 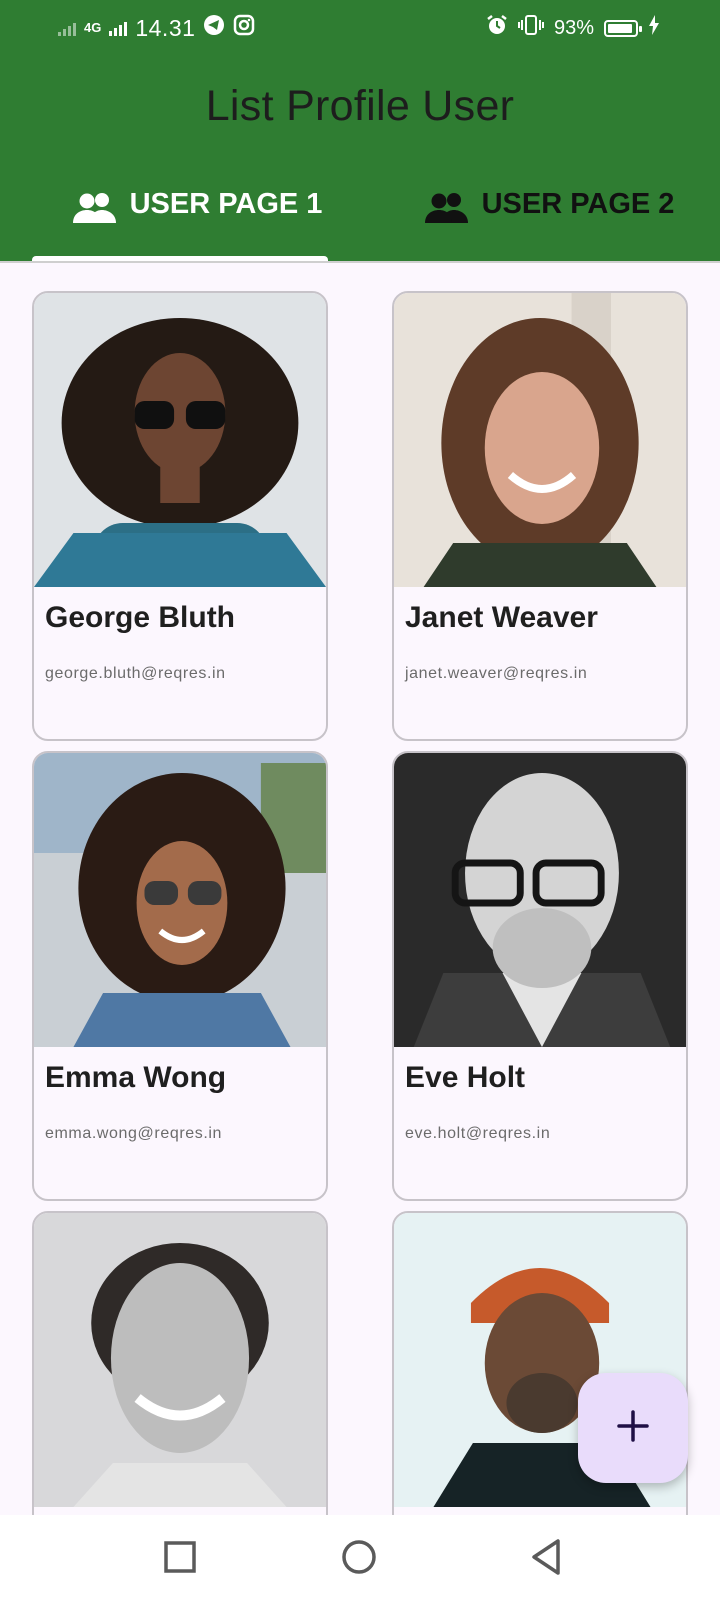 What do you see at coordinates (360, 106) in the screenshot?
I see `page-title: List Profile User` at bounding box center [360, 106].